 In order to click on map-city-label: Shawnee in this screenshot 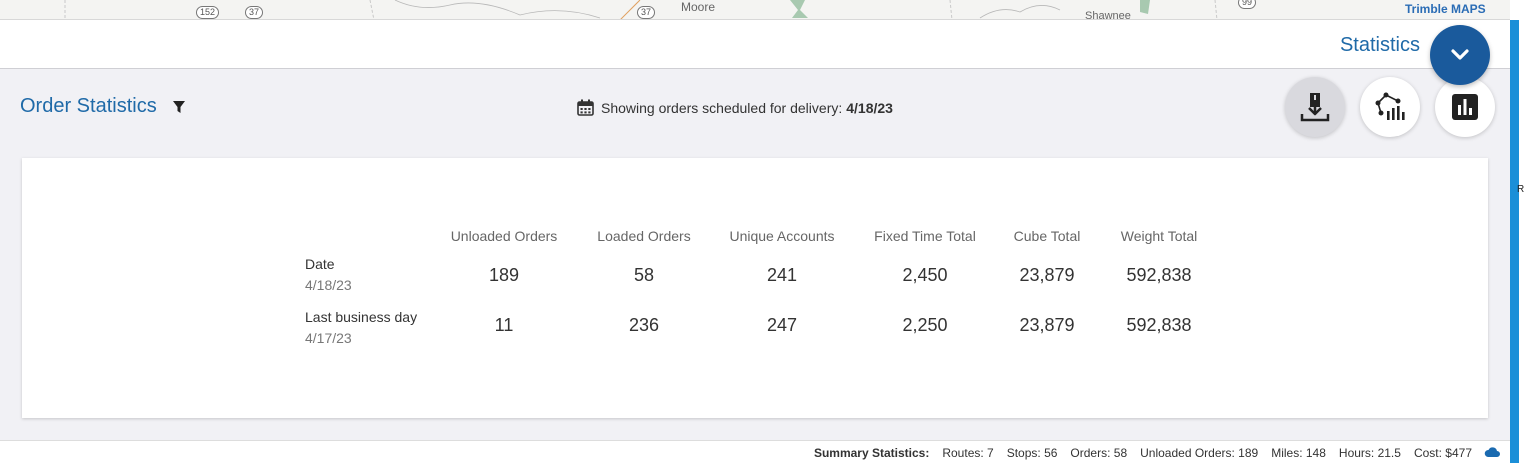, I will do `click(1108, 15)`.